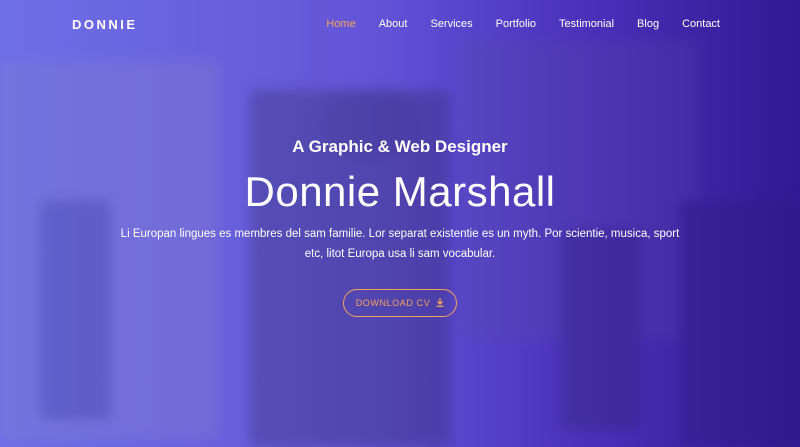 The image size is (800, 447). I want to click on download-cv-button: DOWNLOAD CV, so click(400, 303).